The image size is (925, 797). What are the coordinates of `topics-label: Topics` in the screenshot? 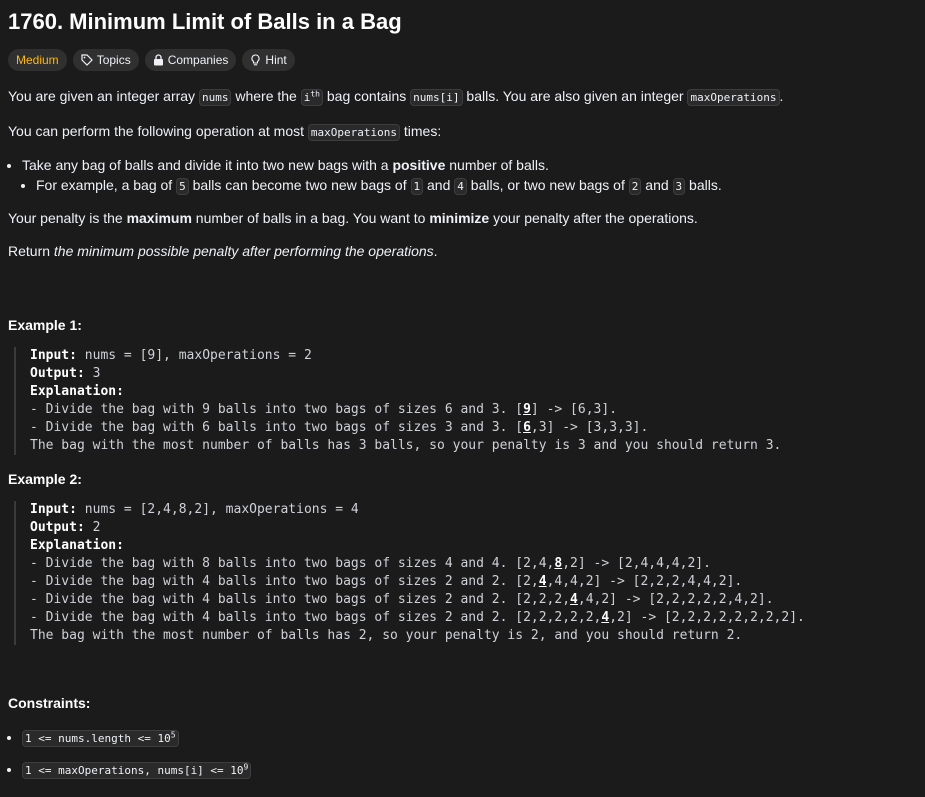 It's located at (113, 60).